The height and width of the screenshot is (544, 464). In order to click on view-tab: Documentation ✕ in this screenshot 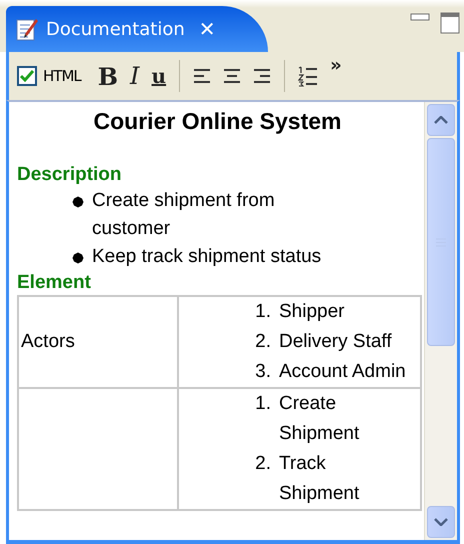, I will do `click(137, 29)`.